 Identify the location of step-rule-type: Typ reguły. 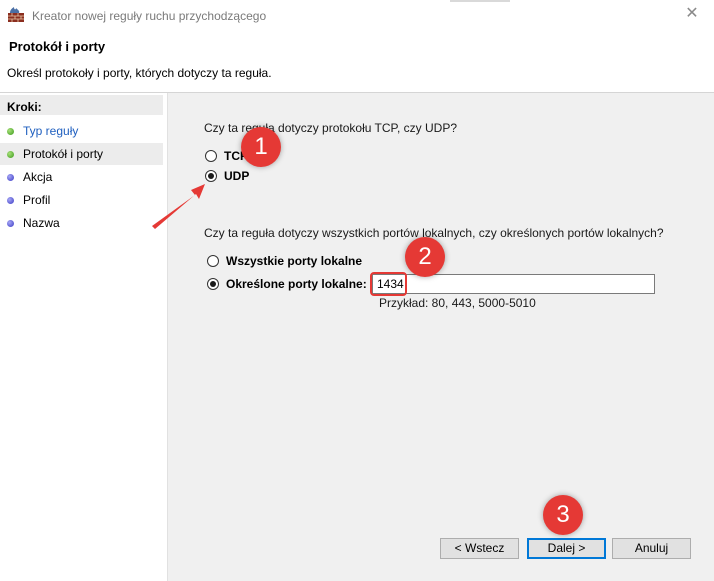
(81, 131).